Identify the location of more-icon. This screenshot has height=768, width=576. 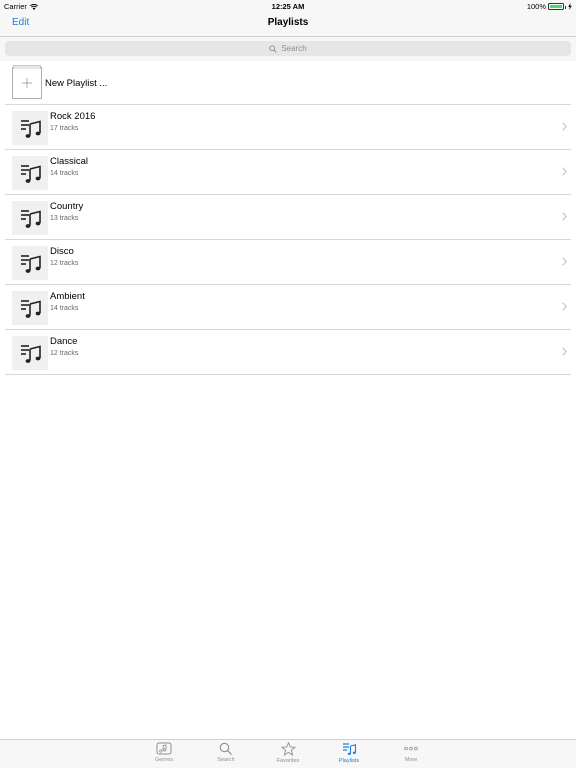
(411, 748).